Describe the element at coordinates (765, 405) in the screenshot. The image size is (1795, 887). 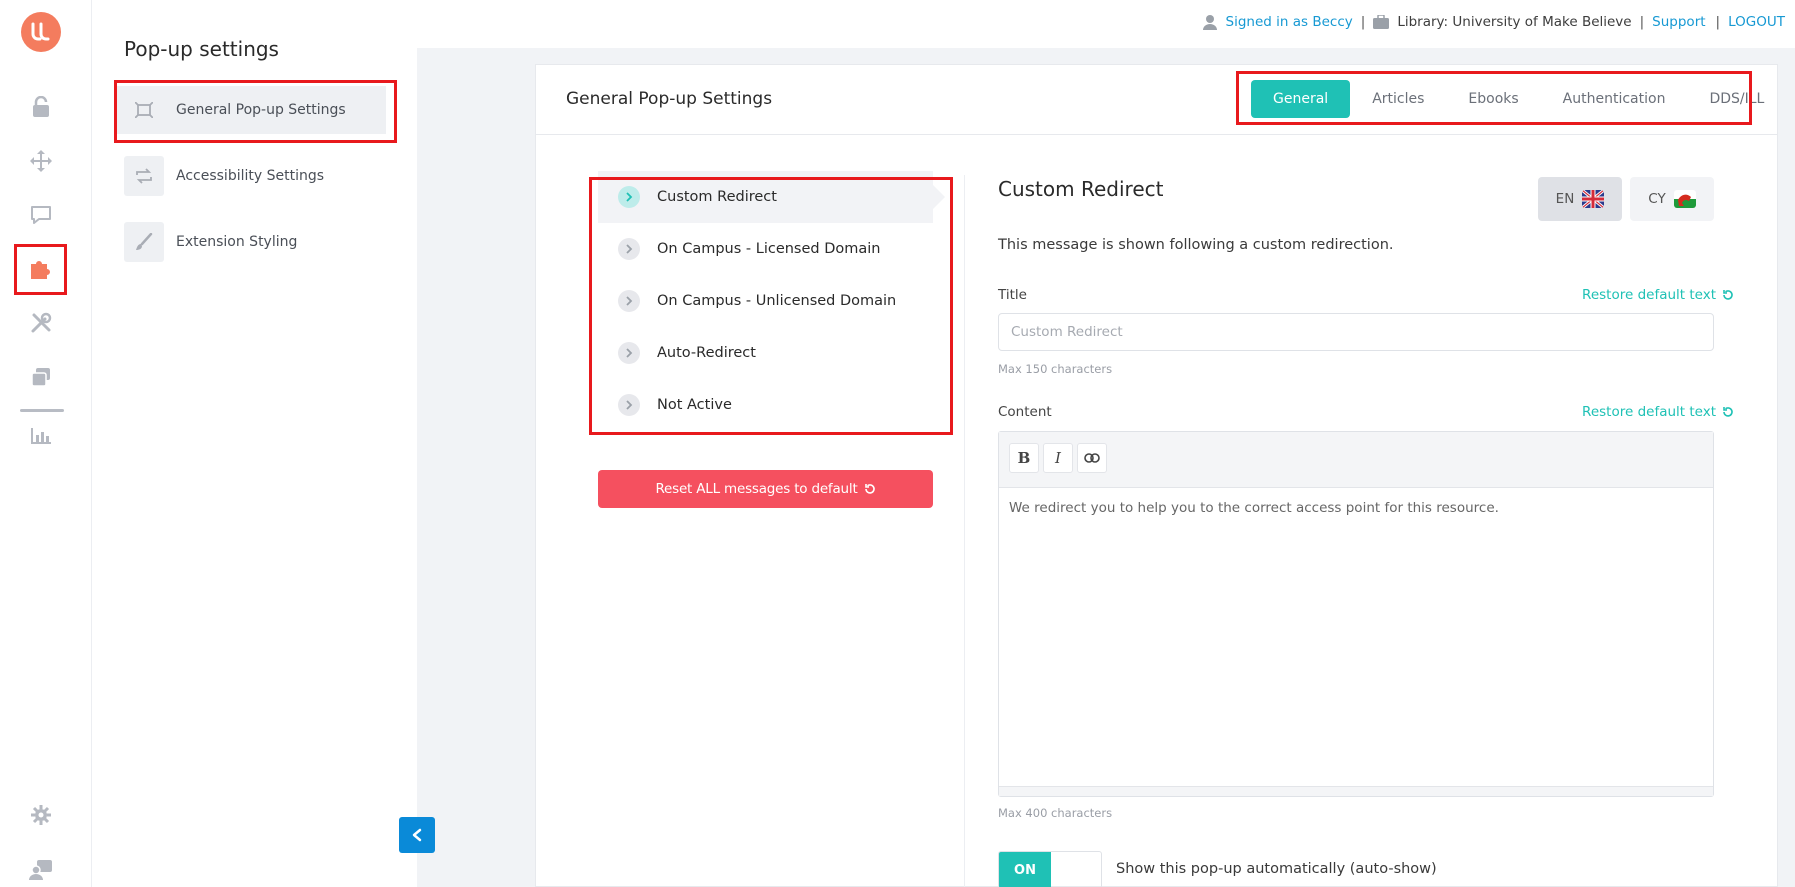
I see `list-item-not-active: Not Active` at that location.